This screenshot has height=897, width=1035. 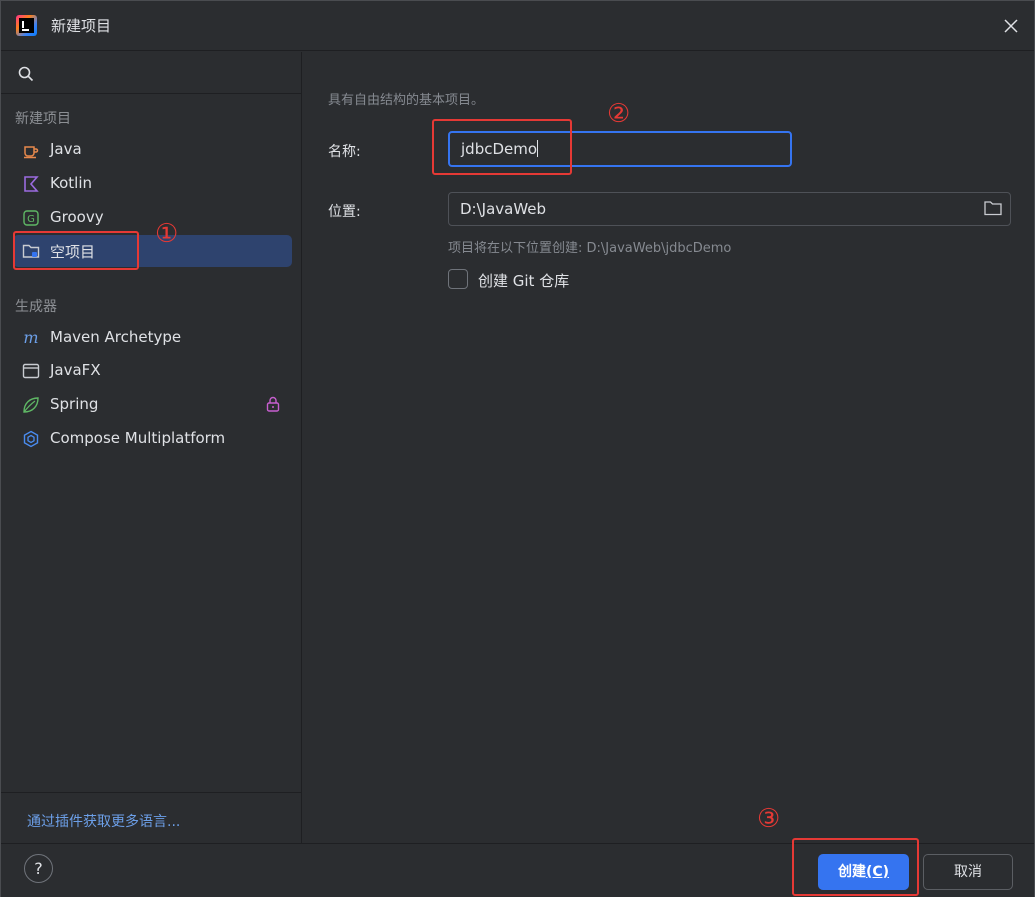 I want to click on sidebar-item-label: Spring, so click(x=74, y=404).